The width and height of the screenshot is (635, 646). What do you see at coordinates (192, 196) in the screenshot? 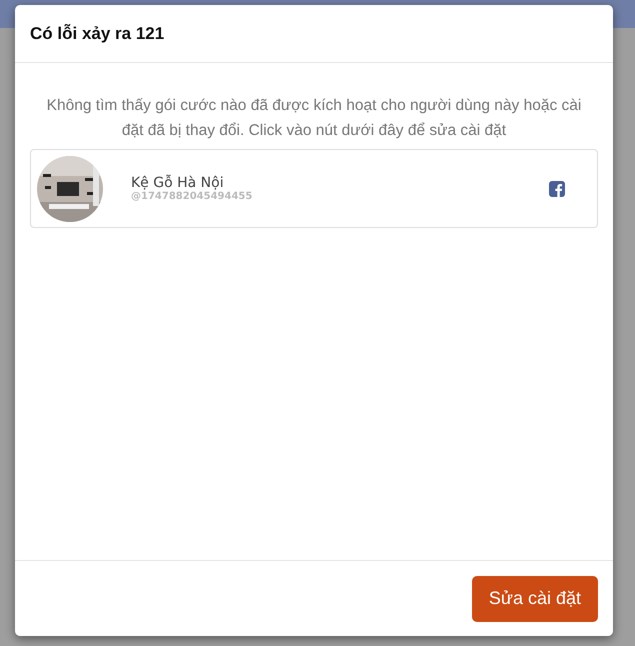
I see `account-id: @1747882045494455` at bounding box center [192, 196].